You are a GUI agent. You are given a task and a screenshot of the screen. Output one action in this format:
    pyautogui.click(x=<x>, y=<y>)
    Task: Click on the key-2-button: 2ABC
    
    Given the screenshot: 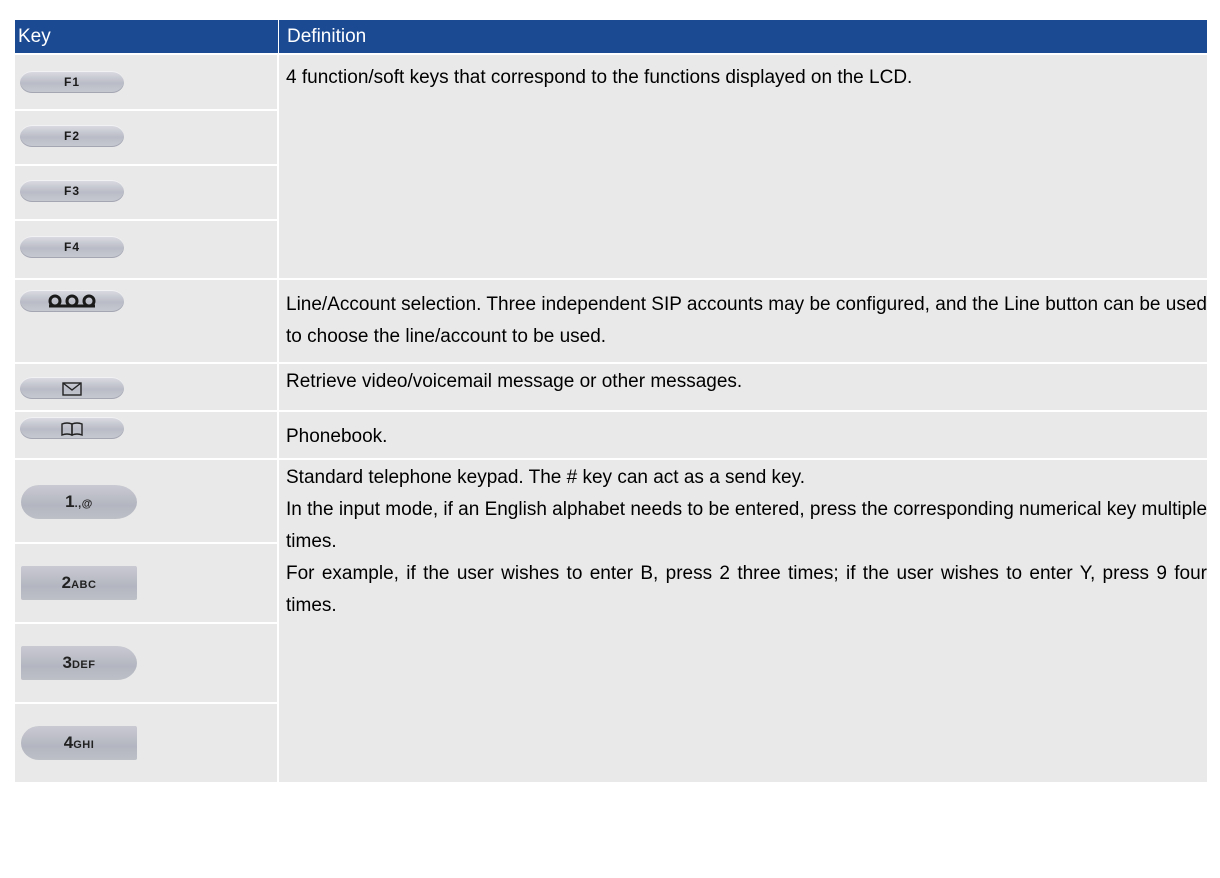 What is the action you would take?
    pyautogui.click(x=79, y=583)
    